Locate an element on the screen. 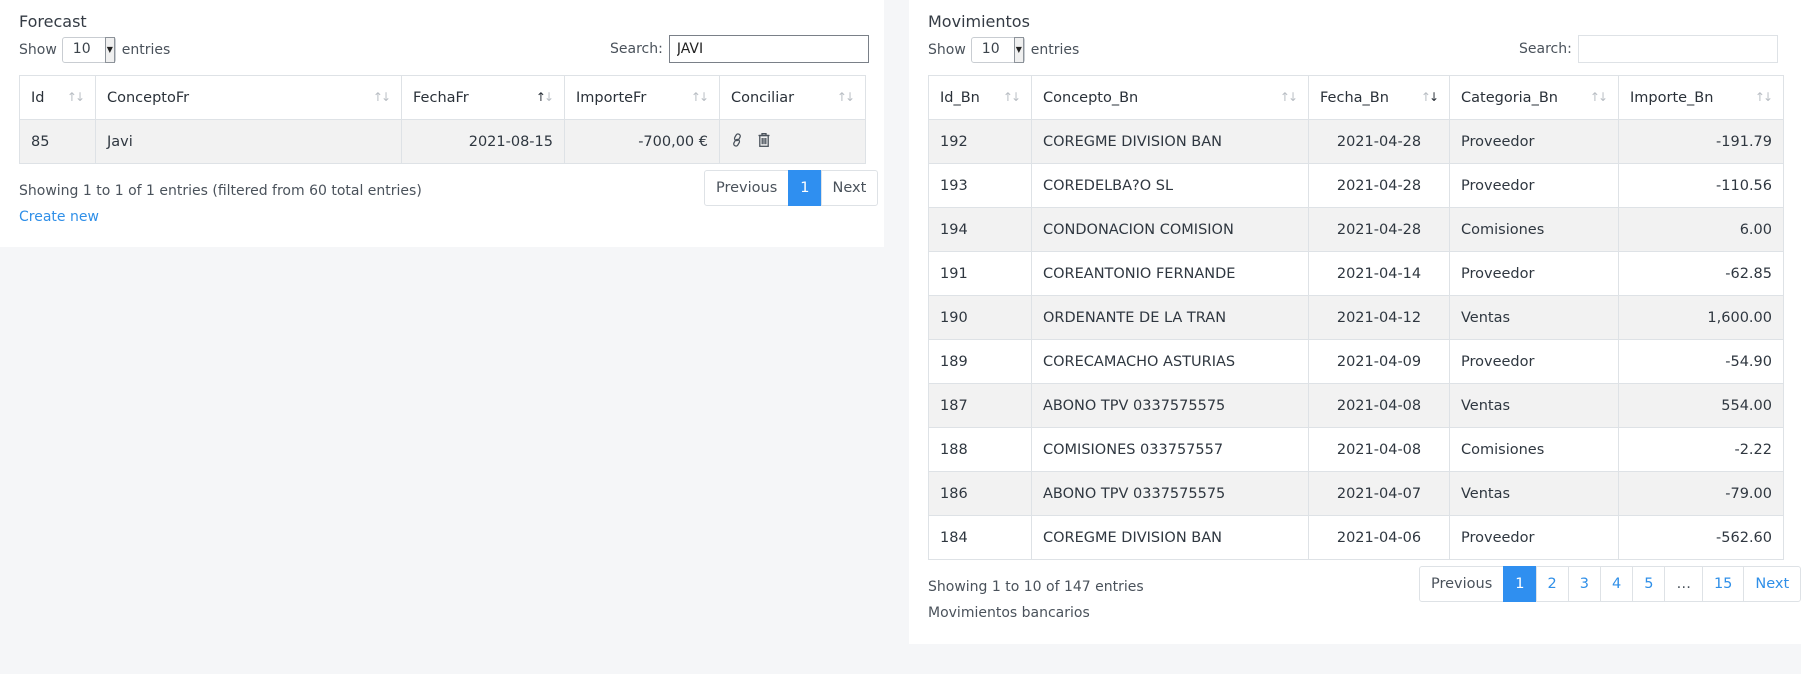 The height and width of the screenshot is (674, 1801). length-show-label: Show is located at coordinates (947, 50).